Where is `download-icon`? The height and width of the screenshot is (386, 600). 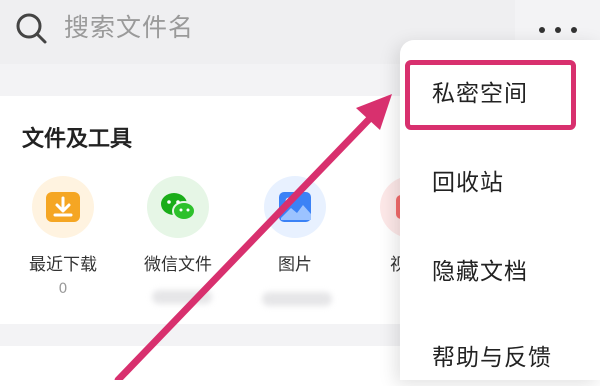
download-icon is located at coordinates (63, 207).